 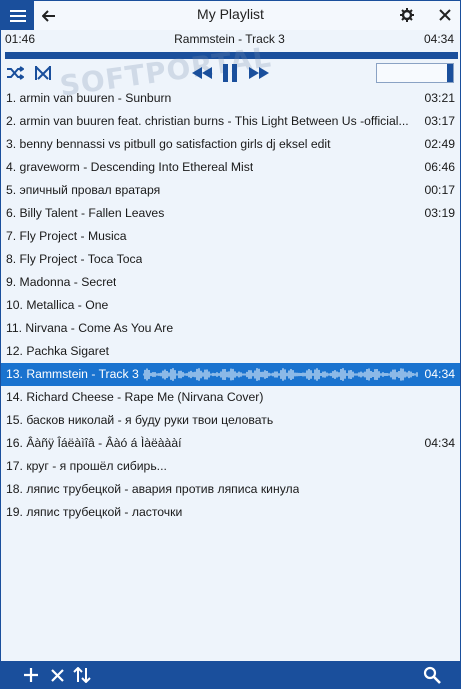 I want to click on playlist-row: 5. эпичный провал вратаря 00:17, so click(x=230, y=190).